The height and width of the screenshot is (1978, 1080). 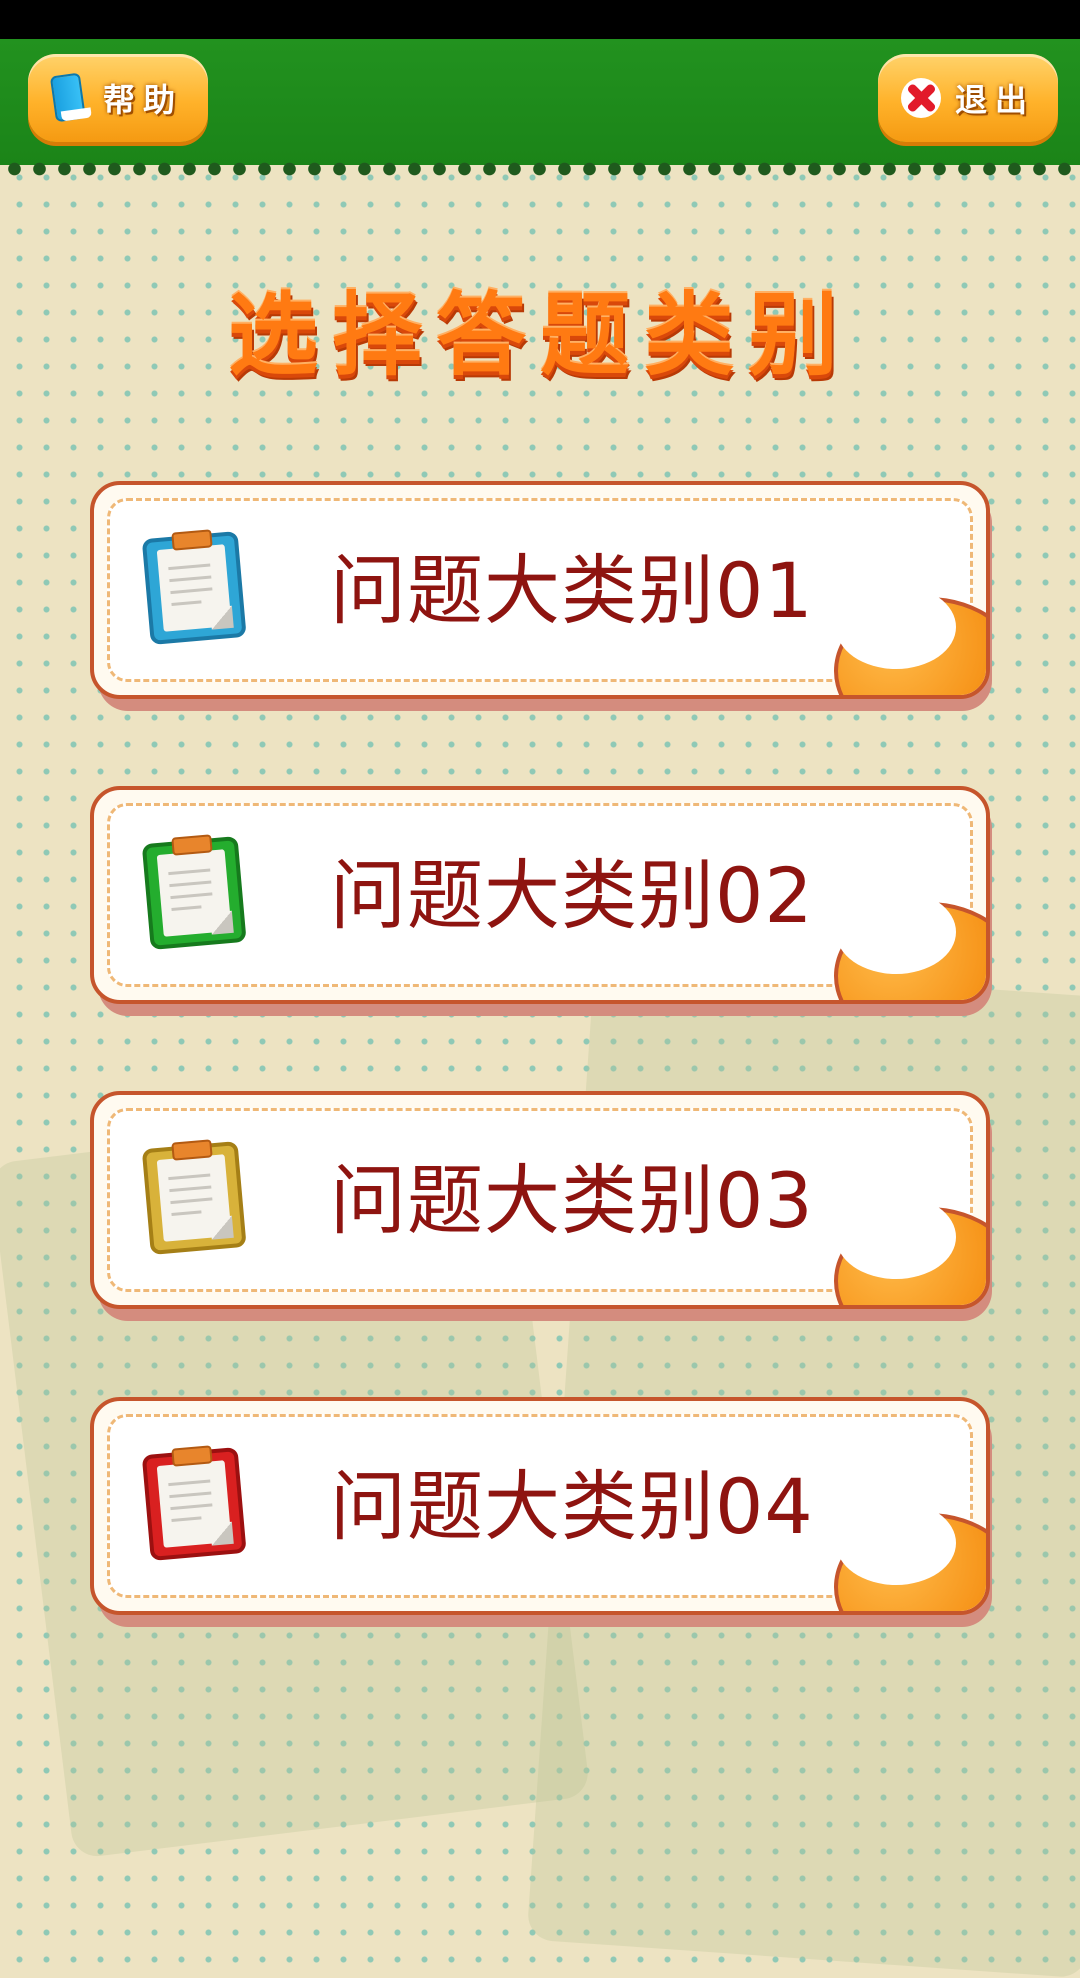 I want to click on category-button-04: 问题大类别04, so click(x=541, y=1512).